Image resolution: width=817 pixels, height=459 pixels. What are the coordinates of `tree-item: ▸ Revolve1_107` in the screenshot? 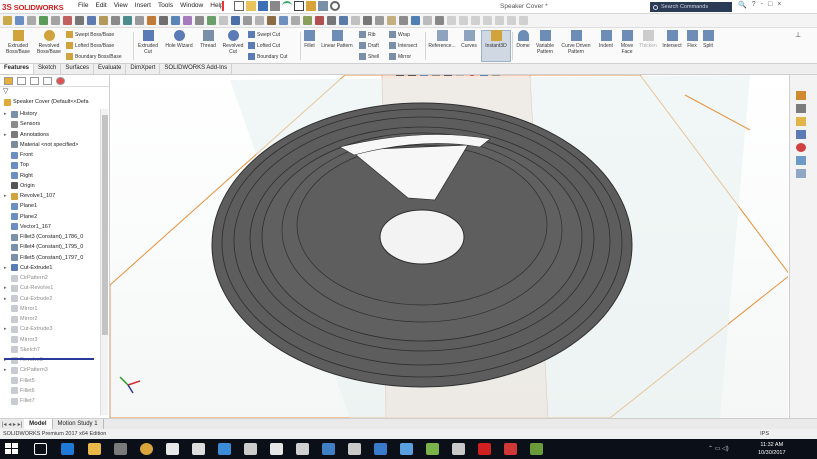 It's located at (50, 196).